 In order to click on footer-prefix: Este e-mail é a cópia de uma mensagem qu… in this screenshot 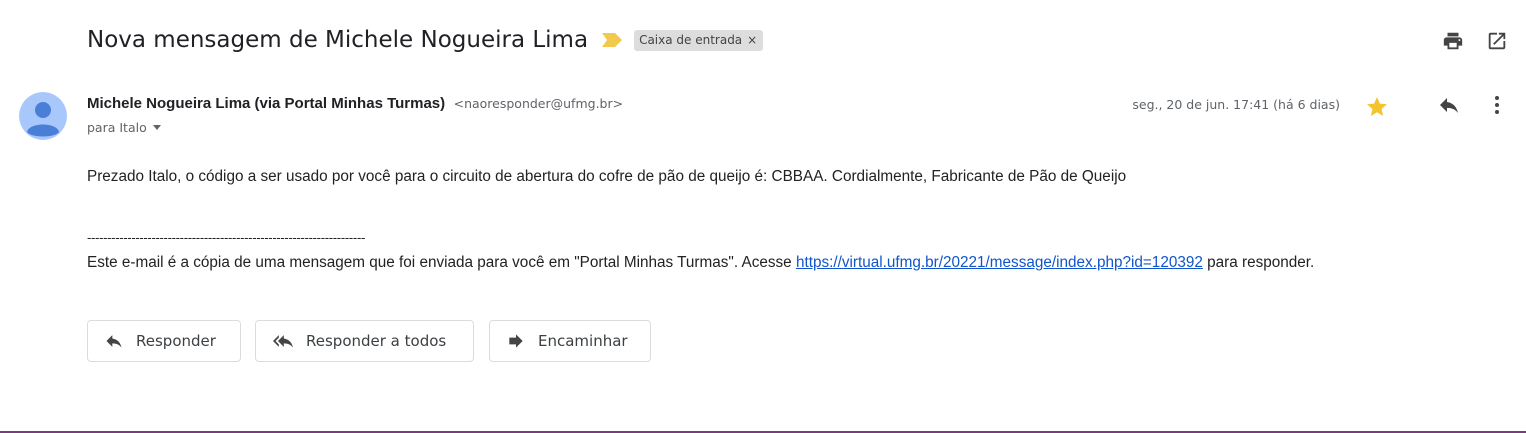, I will do `click(441, 262)`.